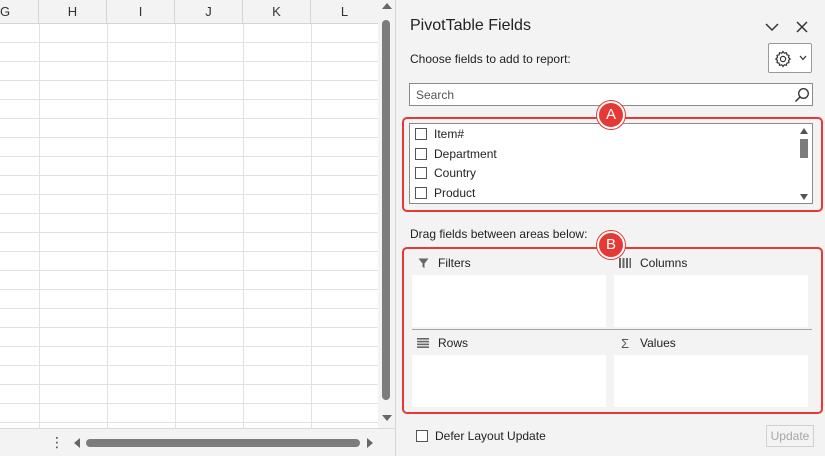 The image size is (825, 456). What do you see at coordinates (490, 436) in the screenshot?
I see `defer-label: Defer Layout Update` at bounding box center [490, 436].